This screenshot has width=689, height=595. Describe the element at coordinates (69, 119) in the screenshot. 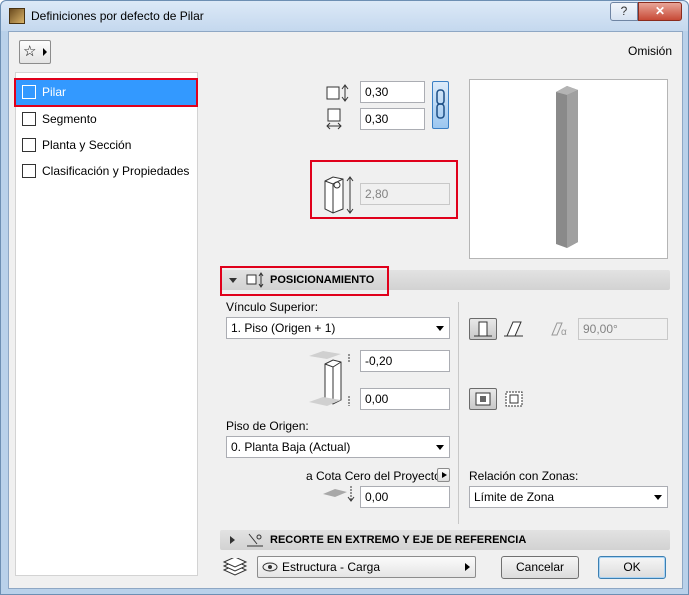

I see `sidebar-item-label: Segmento` at that location.